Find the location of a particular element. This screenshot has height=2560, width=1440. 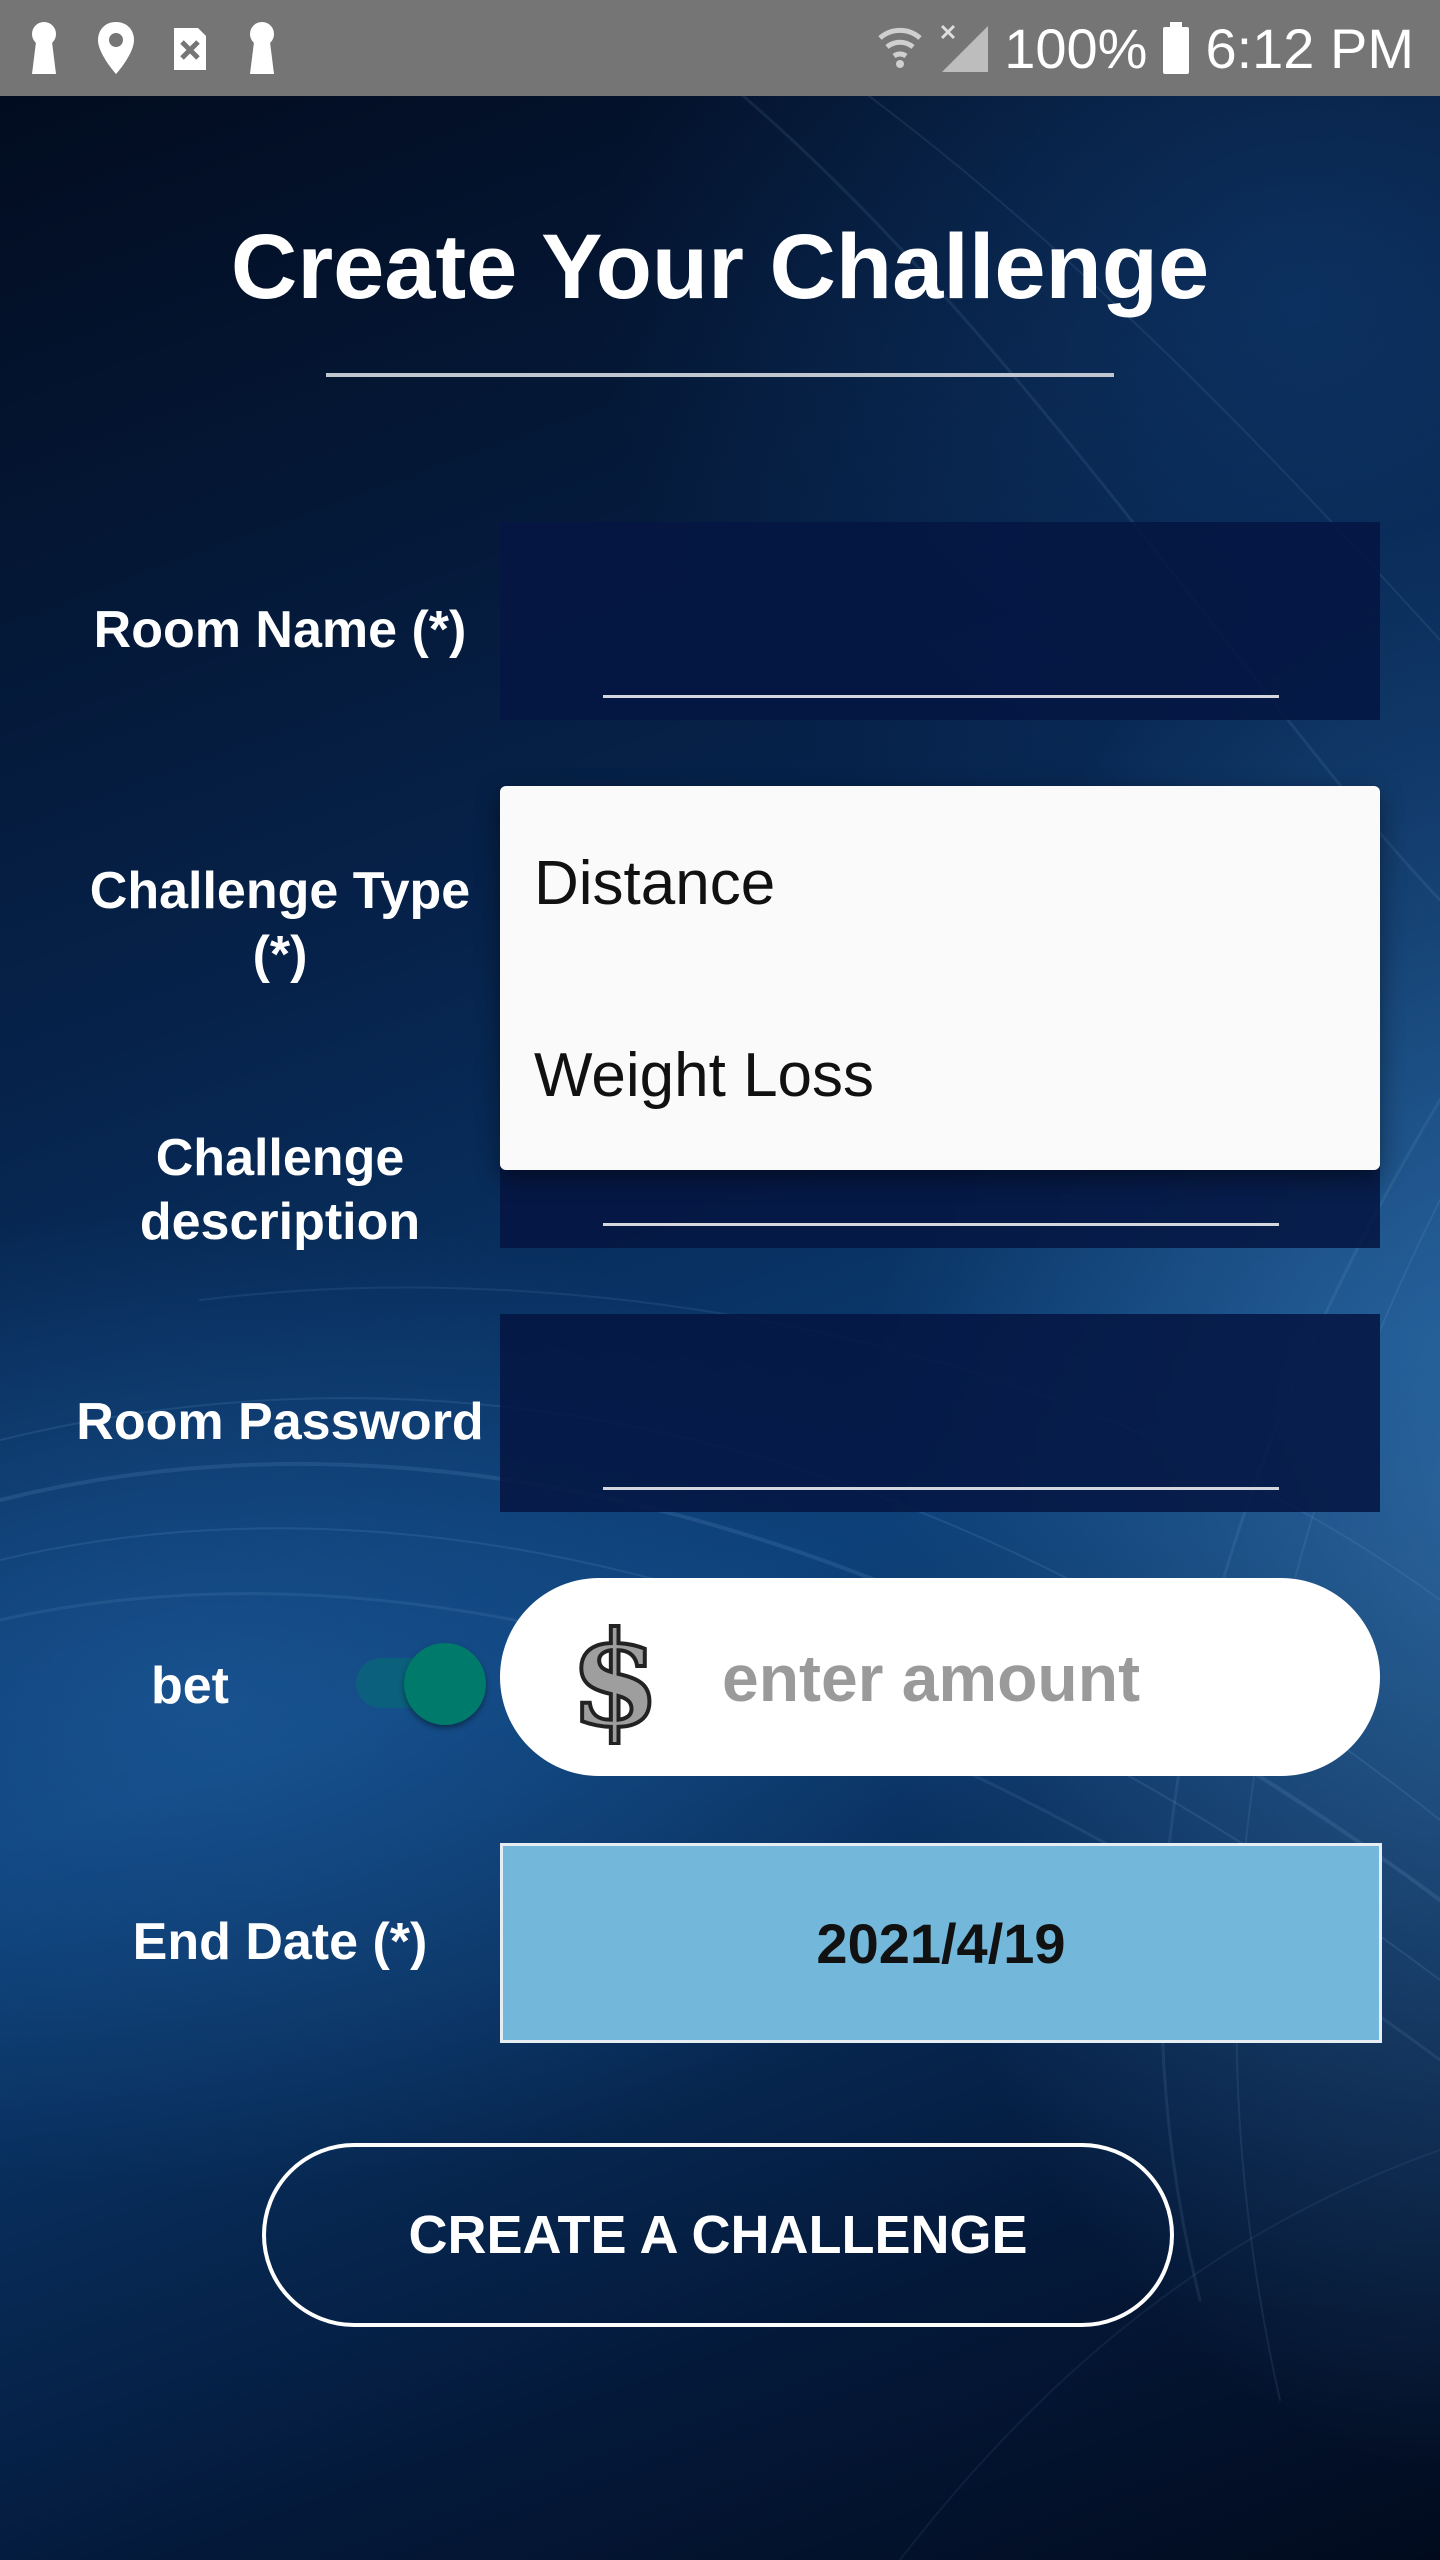

challenge-type-label: Challenge Type (*) is located at coordinates (280, 923).